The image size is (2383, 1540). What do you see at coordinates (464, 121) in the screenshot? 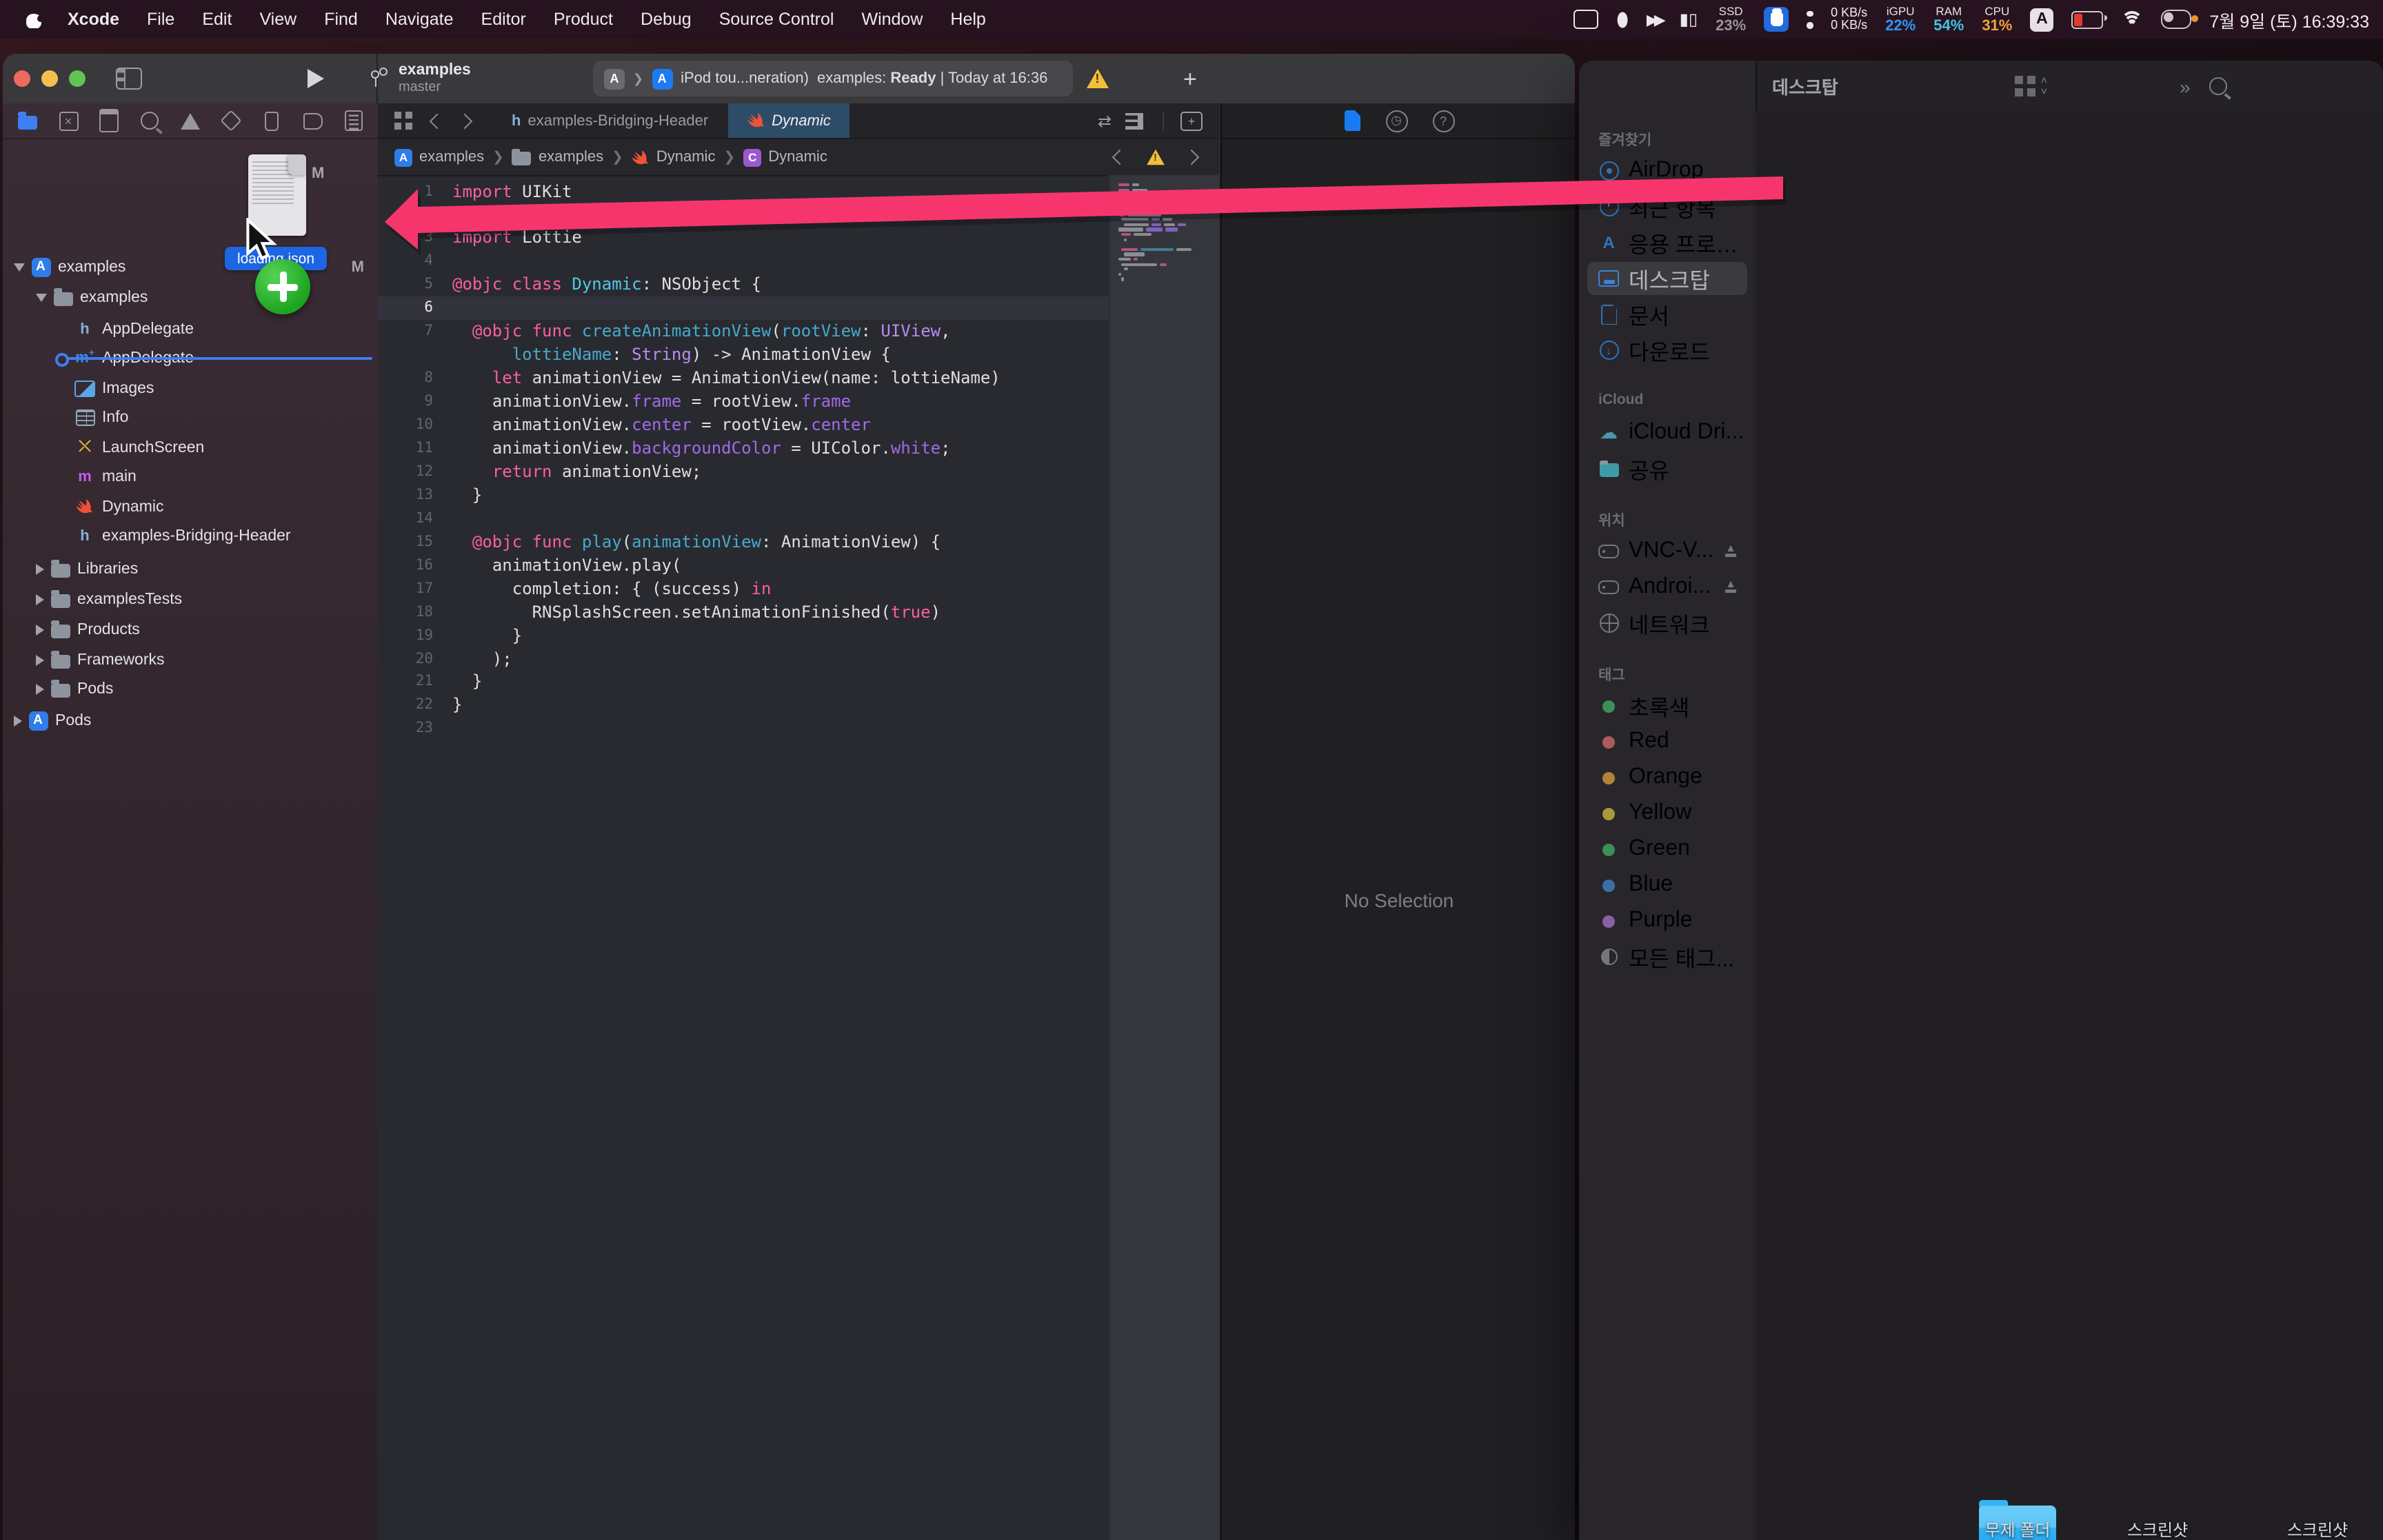
I see `forward-icon` at bounding box center [464, 121].